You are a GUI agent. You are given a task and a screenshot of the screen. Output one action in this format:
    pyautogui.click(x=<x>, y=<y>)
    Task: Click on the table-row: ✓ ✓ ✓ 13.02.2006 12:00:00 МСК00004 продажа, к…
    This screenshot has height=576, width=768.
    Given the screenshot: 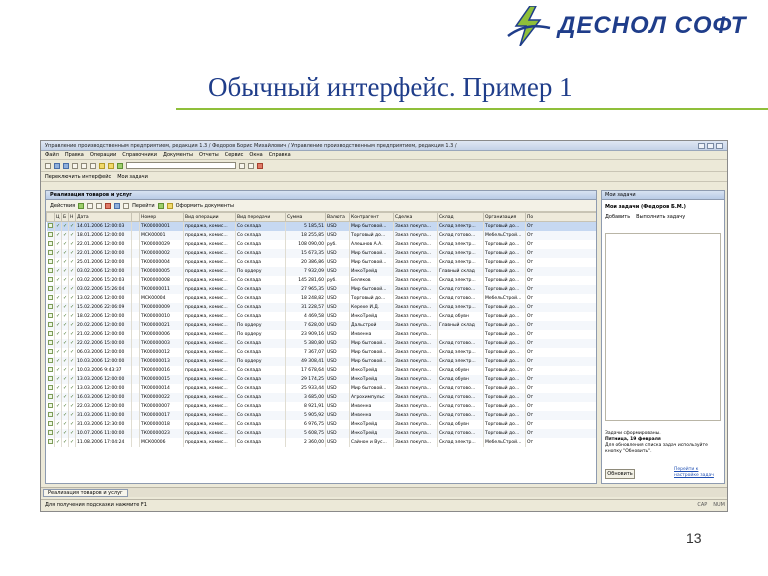 What is the action you would take?
    pyautogui.click(x=321, y=298)
    